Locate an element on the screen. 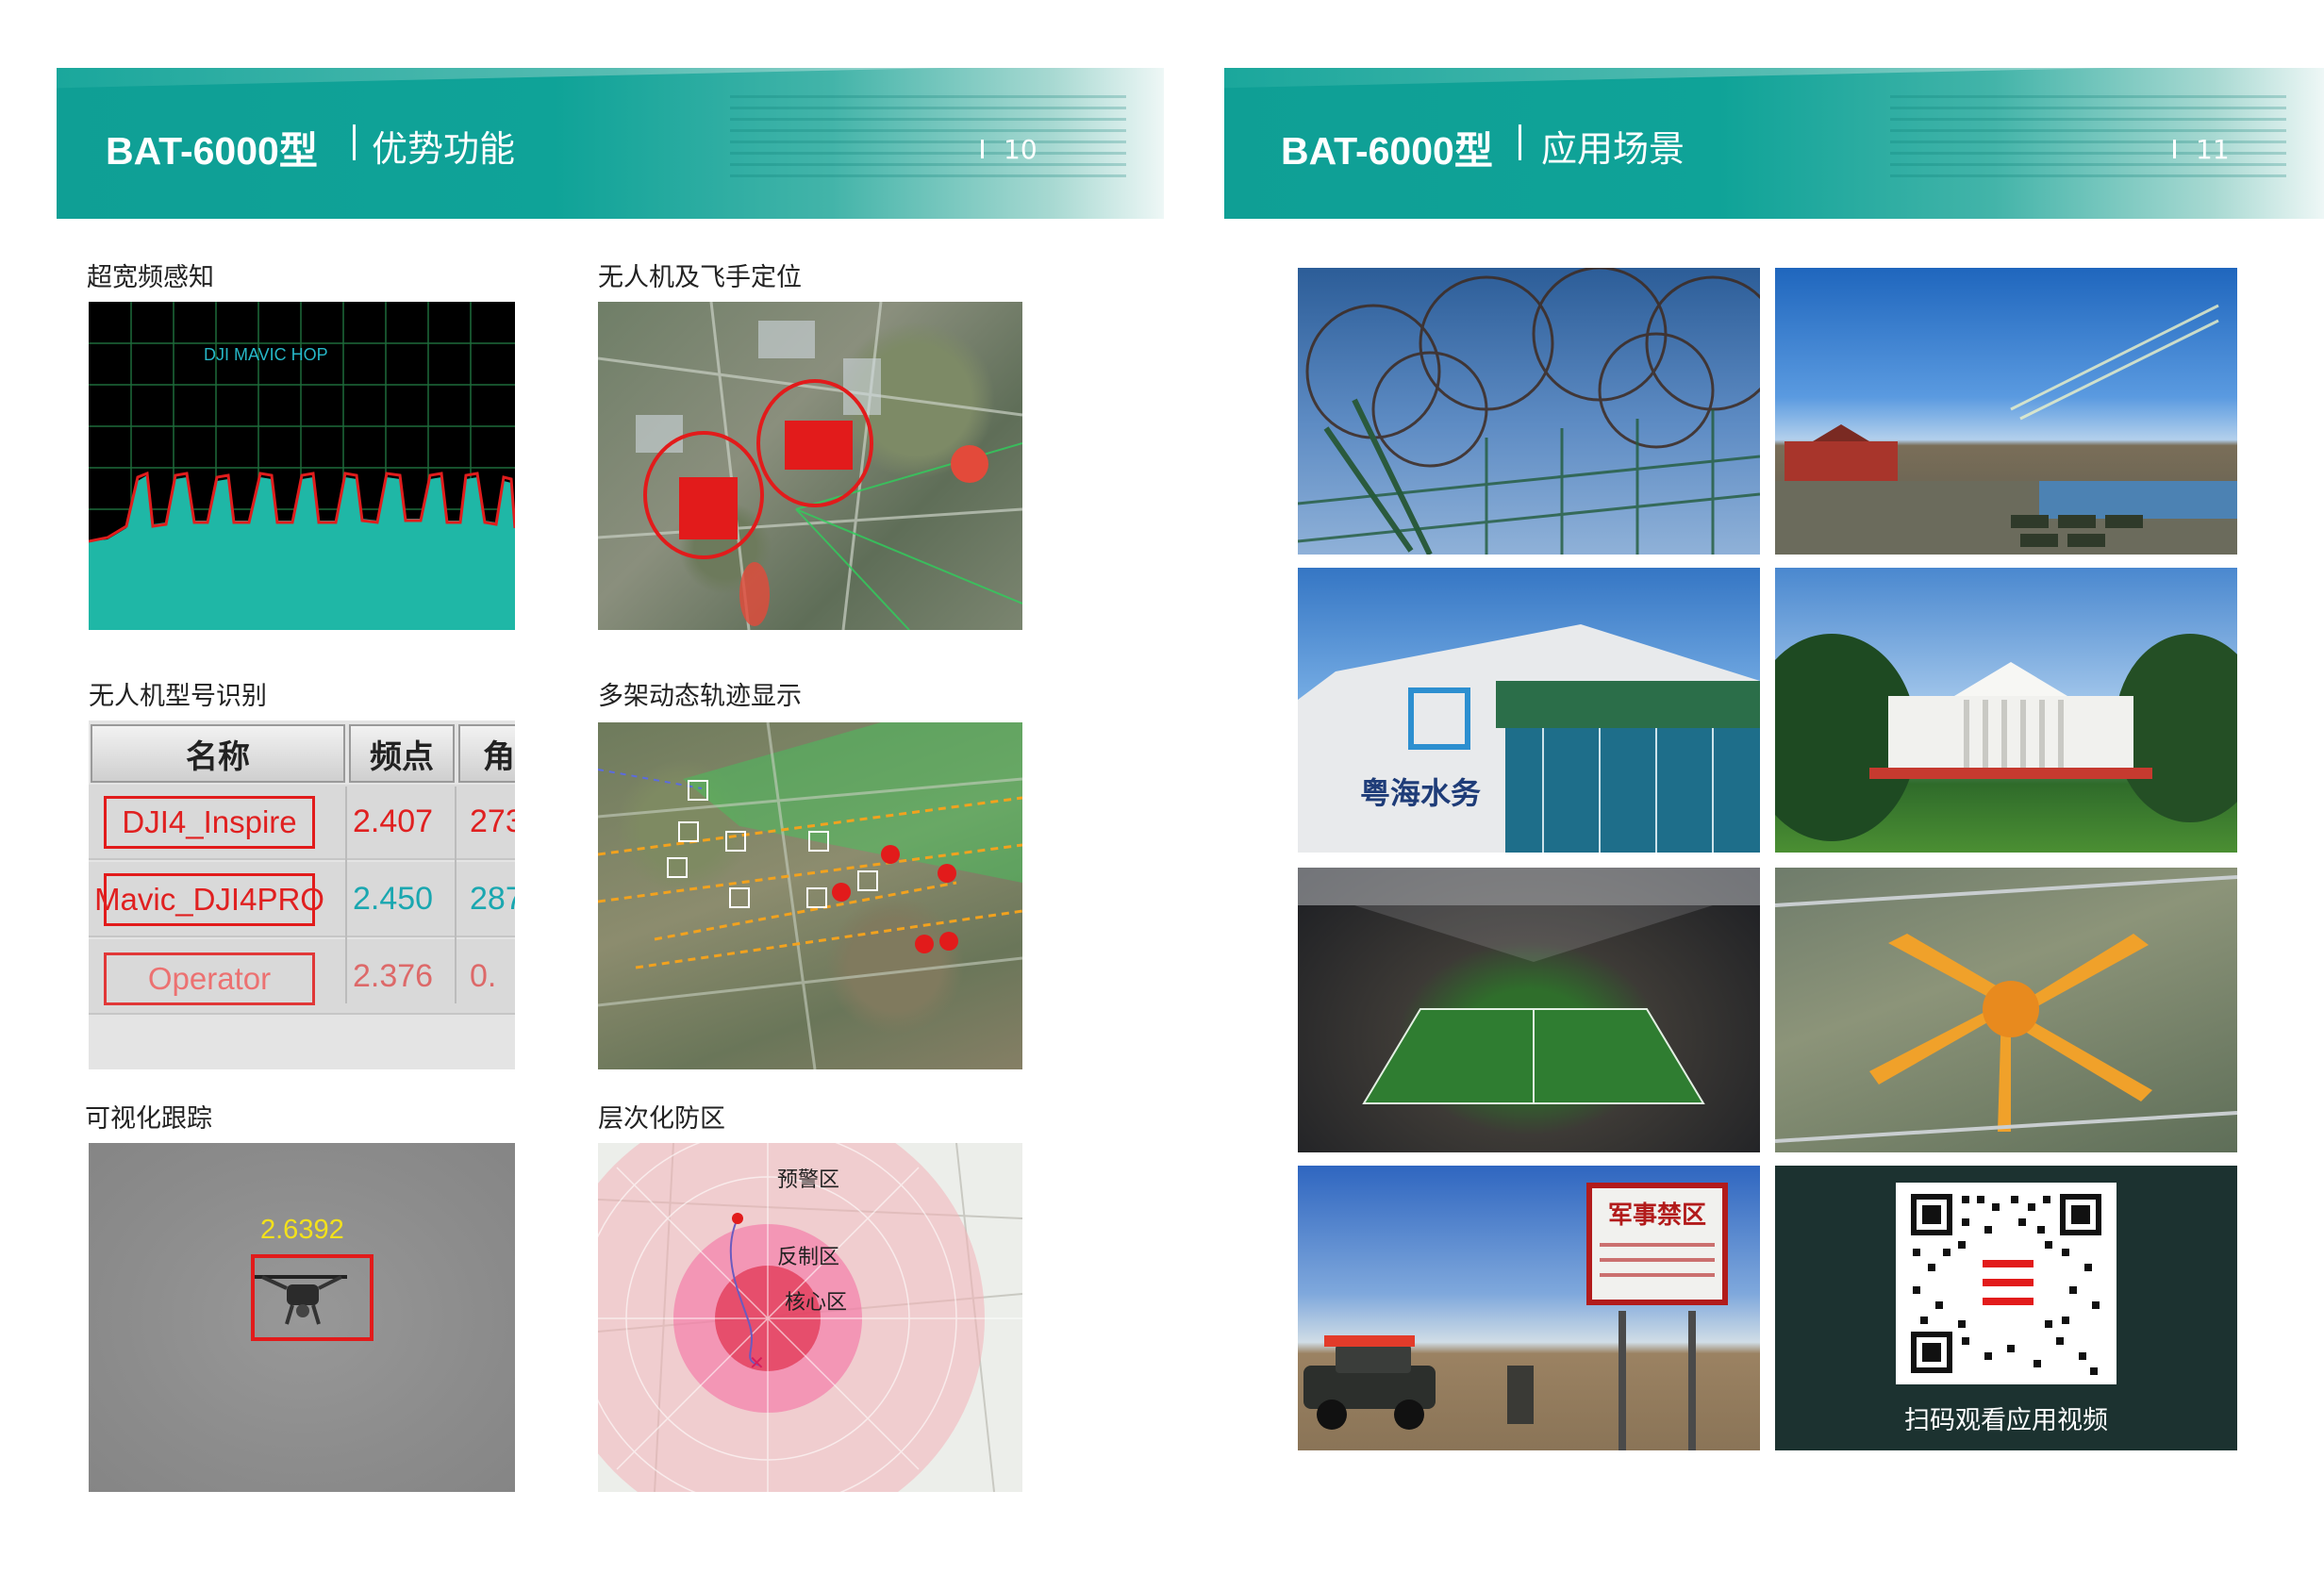  section-label-identify: 无人机型号识别 is located at coordinates (178, 696).